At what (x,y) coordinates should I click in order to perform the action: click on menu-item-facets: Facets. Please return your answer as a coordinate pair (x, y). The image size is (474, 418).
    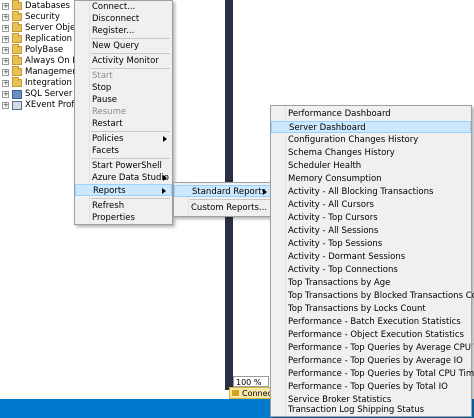
    Looking at the image, I should click on (123, 151).